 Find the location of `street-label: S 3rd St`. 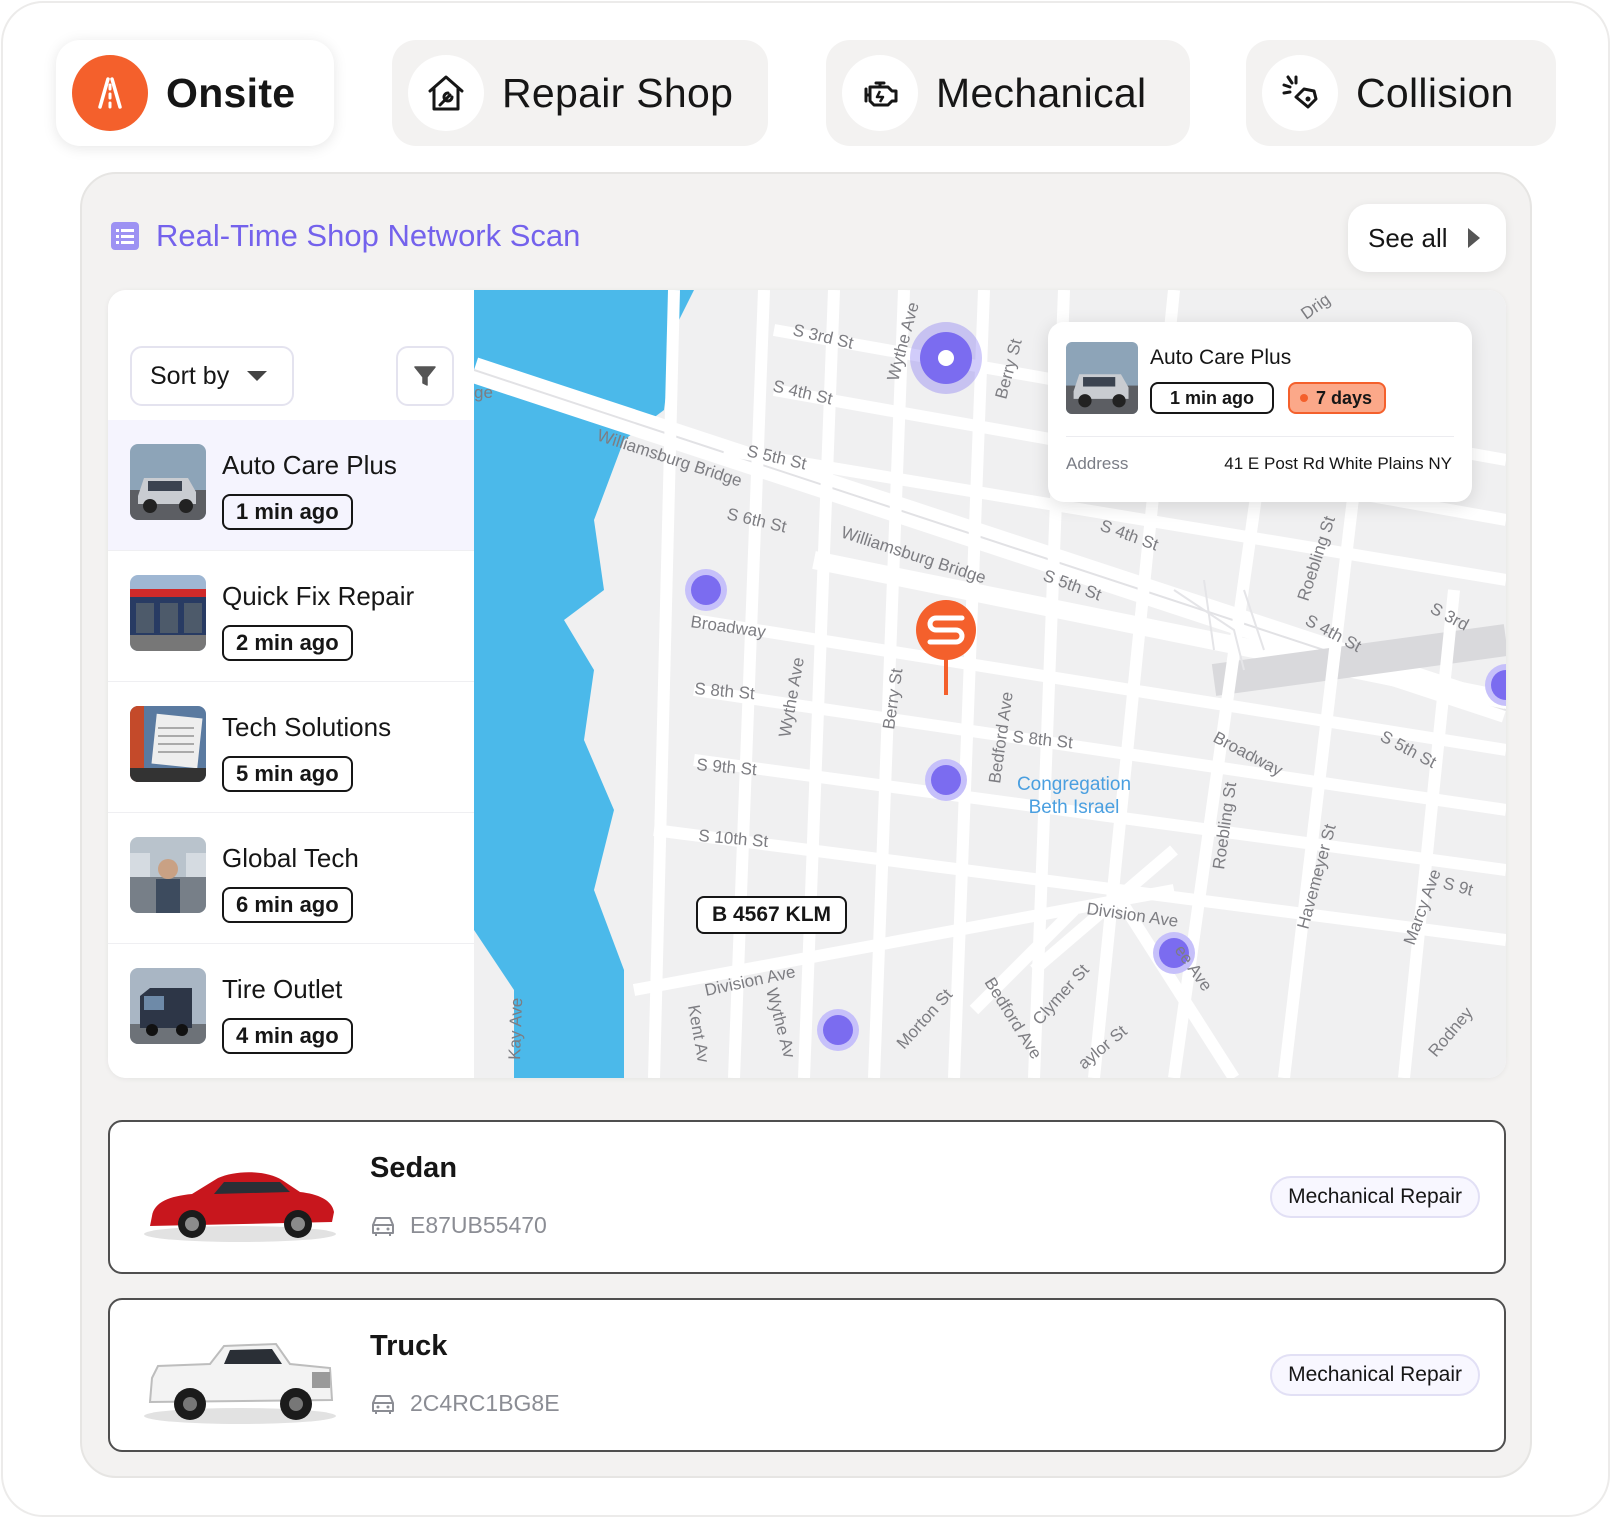

street-label: S 3rd St is located at coordinates (823, 336).